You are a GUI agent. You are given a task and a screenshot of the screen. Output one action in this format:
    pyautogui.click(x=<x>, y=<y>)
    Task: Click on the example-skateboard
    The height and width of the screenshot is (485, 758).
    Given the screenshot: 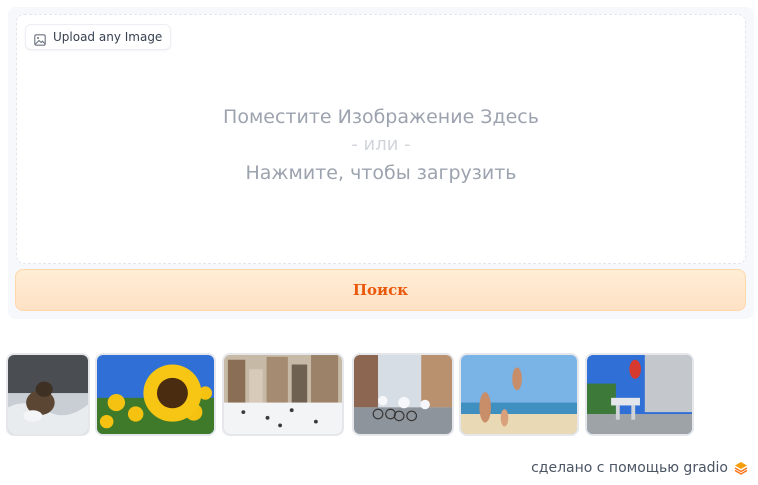 What is the action you would take?
    pyautogui.click(x=639, y=394)
    